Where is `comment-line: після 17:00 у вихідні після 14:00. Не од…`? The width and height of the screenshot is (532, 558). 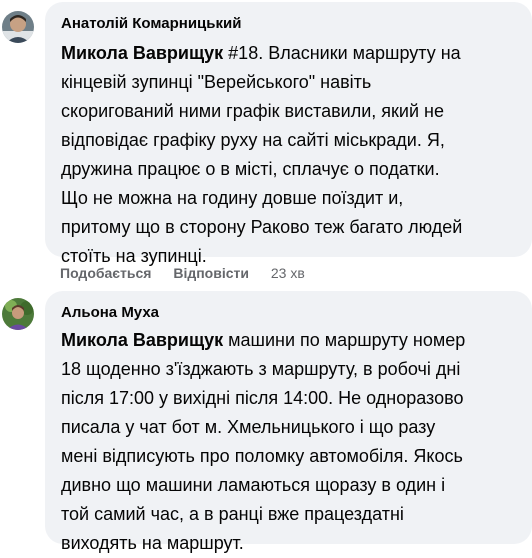
comment-line: після 17:00 у вихідні після 14:00. Не од… is located at coordinates (262, 398).